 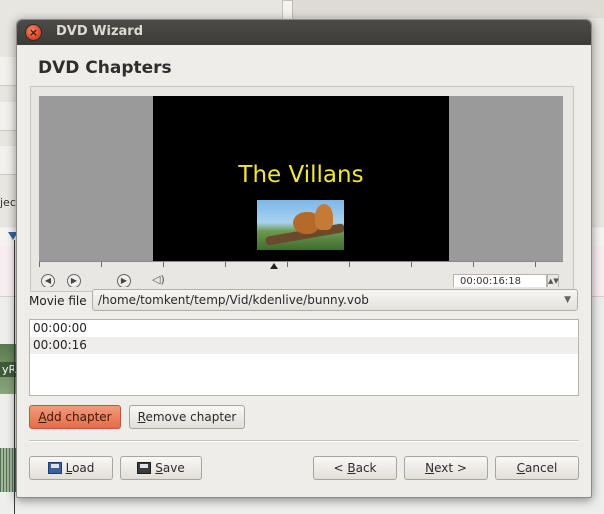 What do you see at coordinates (304, 328) in the screenshot?
I see `list-item: 00:00:00` at bounding box center [304, 328].